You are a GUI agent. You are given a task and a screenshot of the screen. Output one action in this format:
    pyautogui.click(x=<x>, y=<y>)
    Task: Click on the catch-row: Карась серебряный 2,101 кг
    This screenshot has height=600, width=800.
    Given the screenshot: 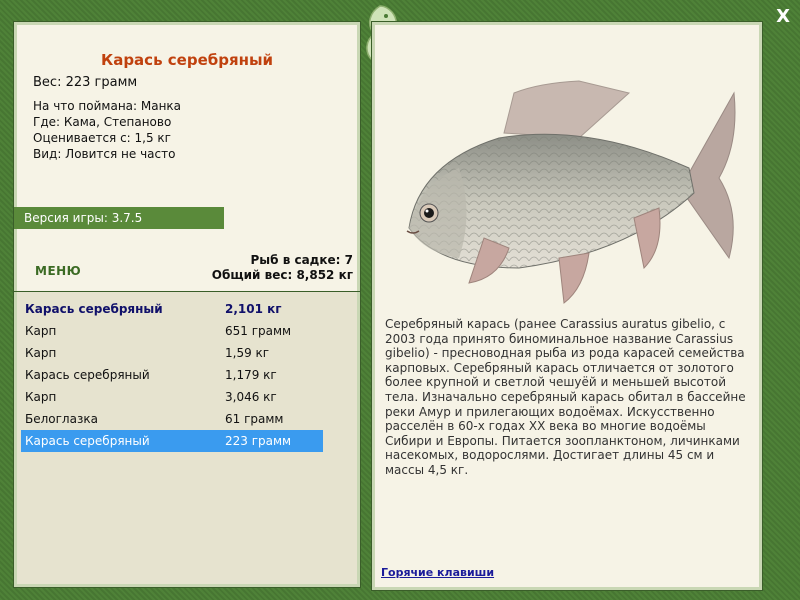 What is the action you would take?
    pyautogui.click(x=172, y=309)
    